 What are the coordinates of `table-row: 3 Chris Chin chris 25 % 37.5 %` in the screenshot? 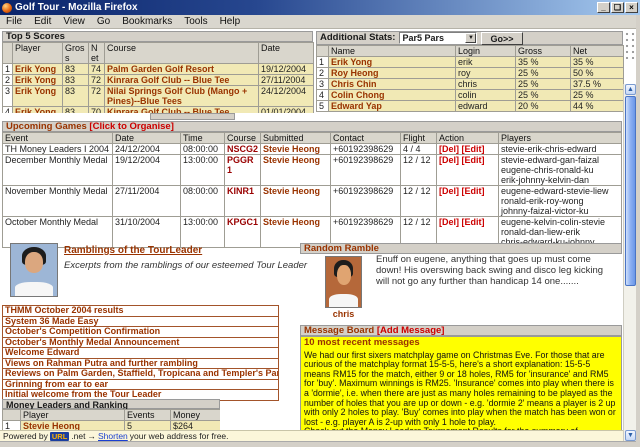 It's located at (470, 84).